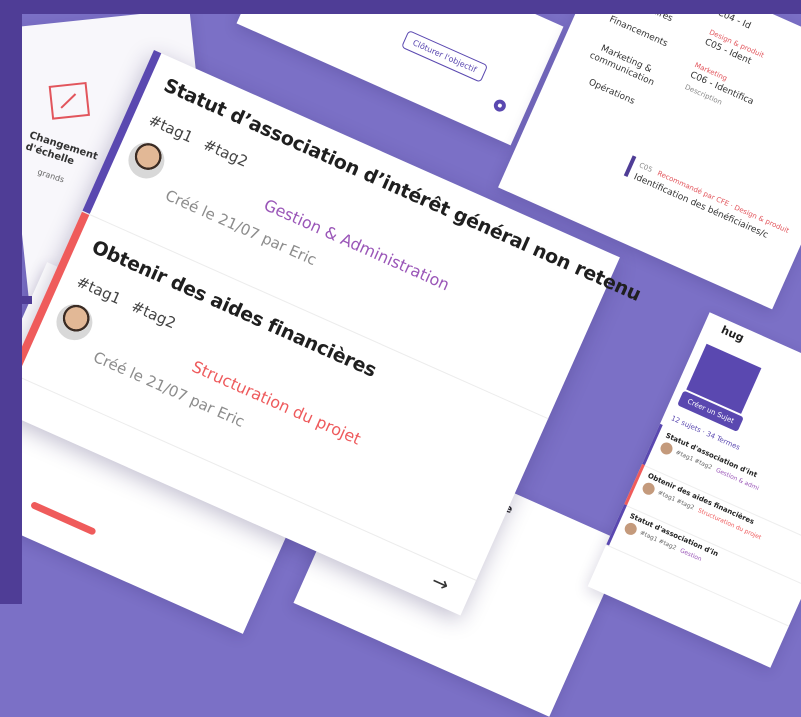  What do you see at coordinates (445, 56) in the screenshot?
I see `close-objective-button: Clôturer l'objectif` at bounding box center [445, 56].